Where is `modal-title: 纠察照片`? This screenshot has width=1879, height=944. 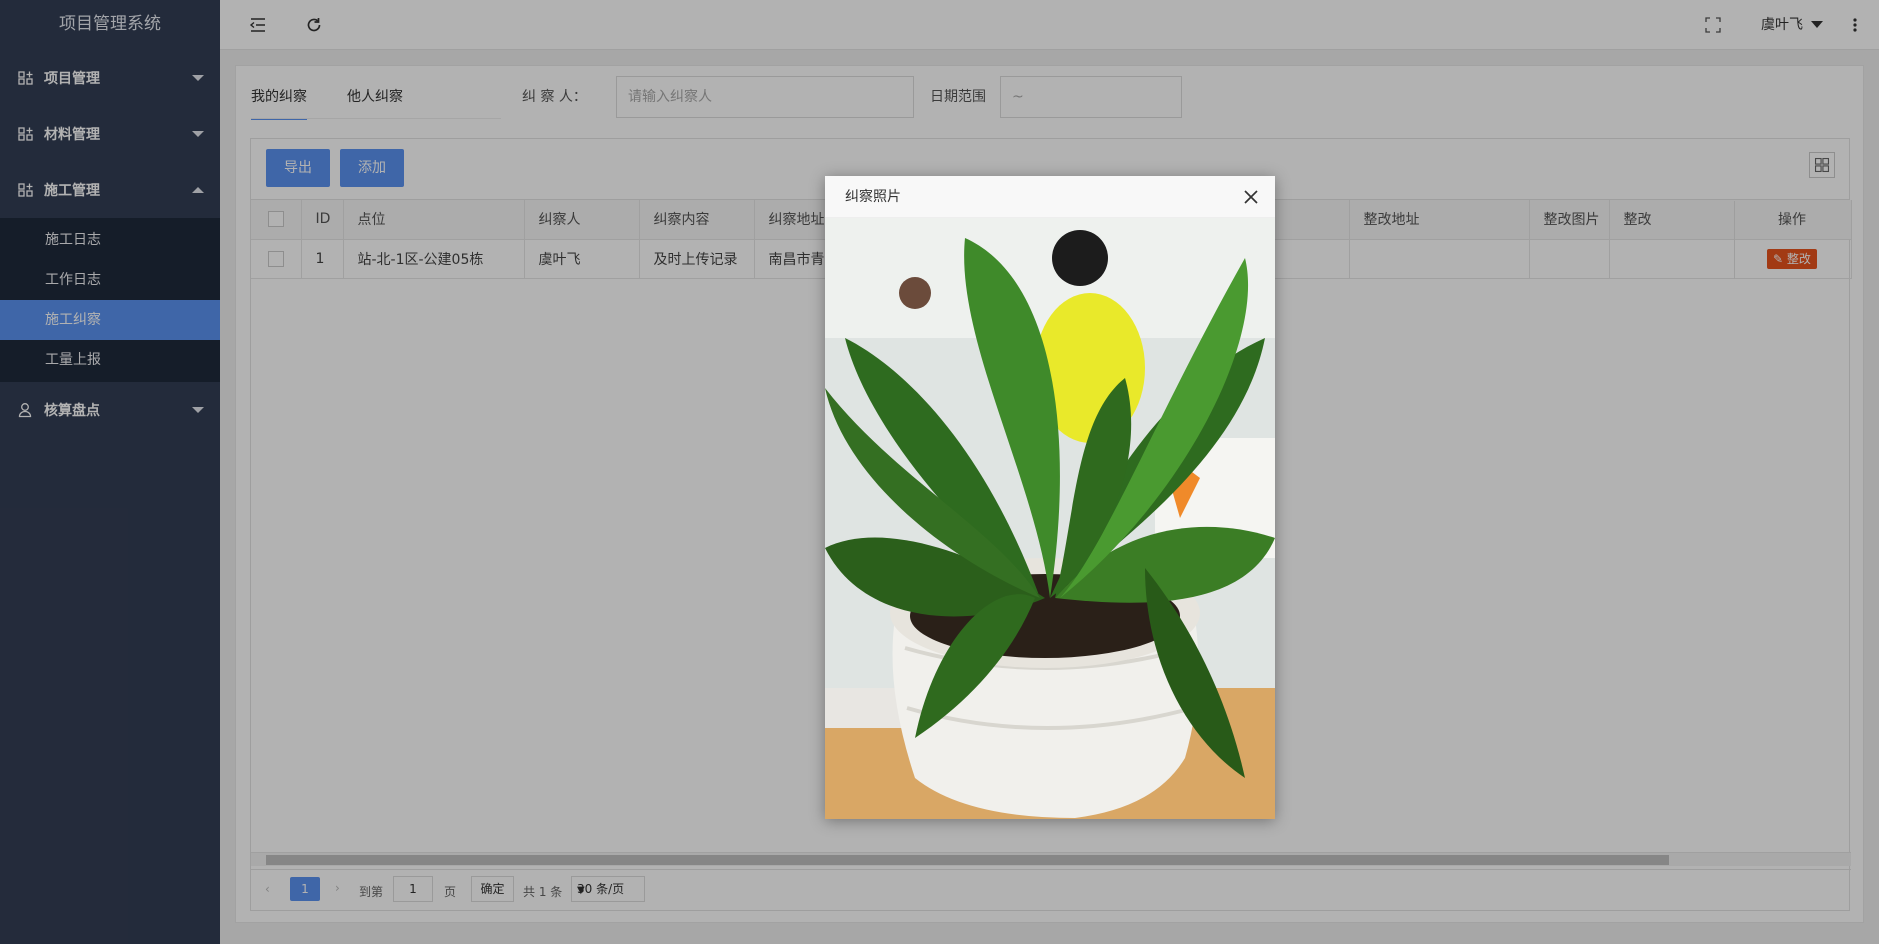 modal-title: 纠察照片 is located at coordinates (873, 197).